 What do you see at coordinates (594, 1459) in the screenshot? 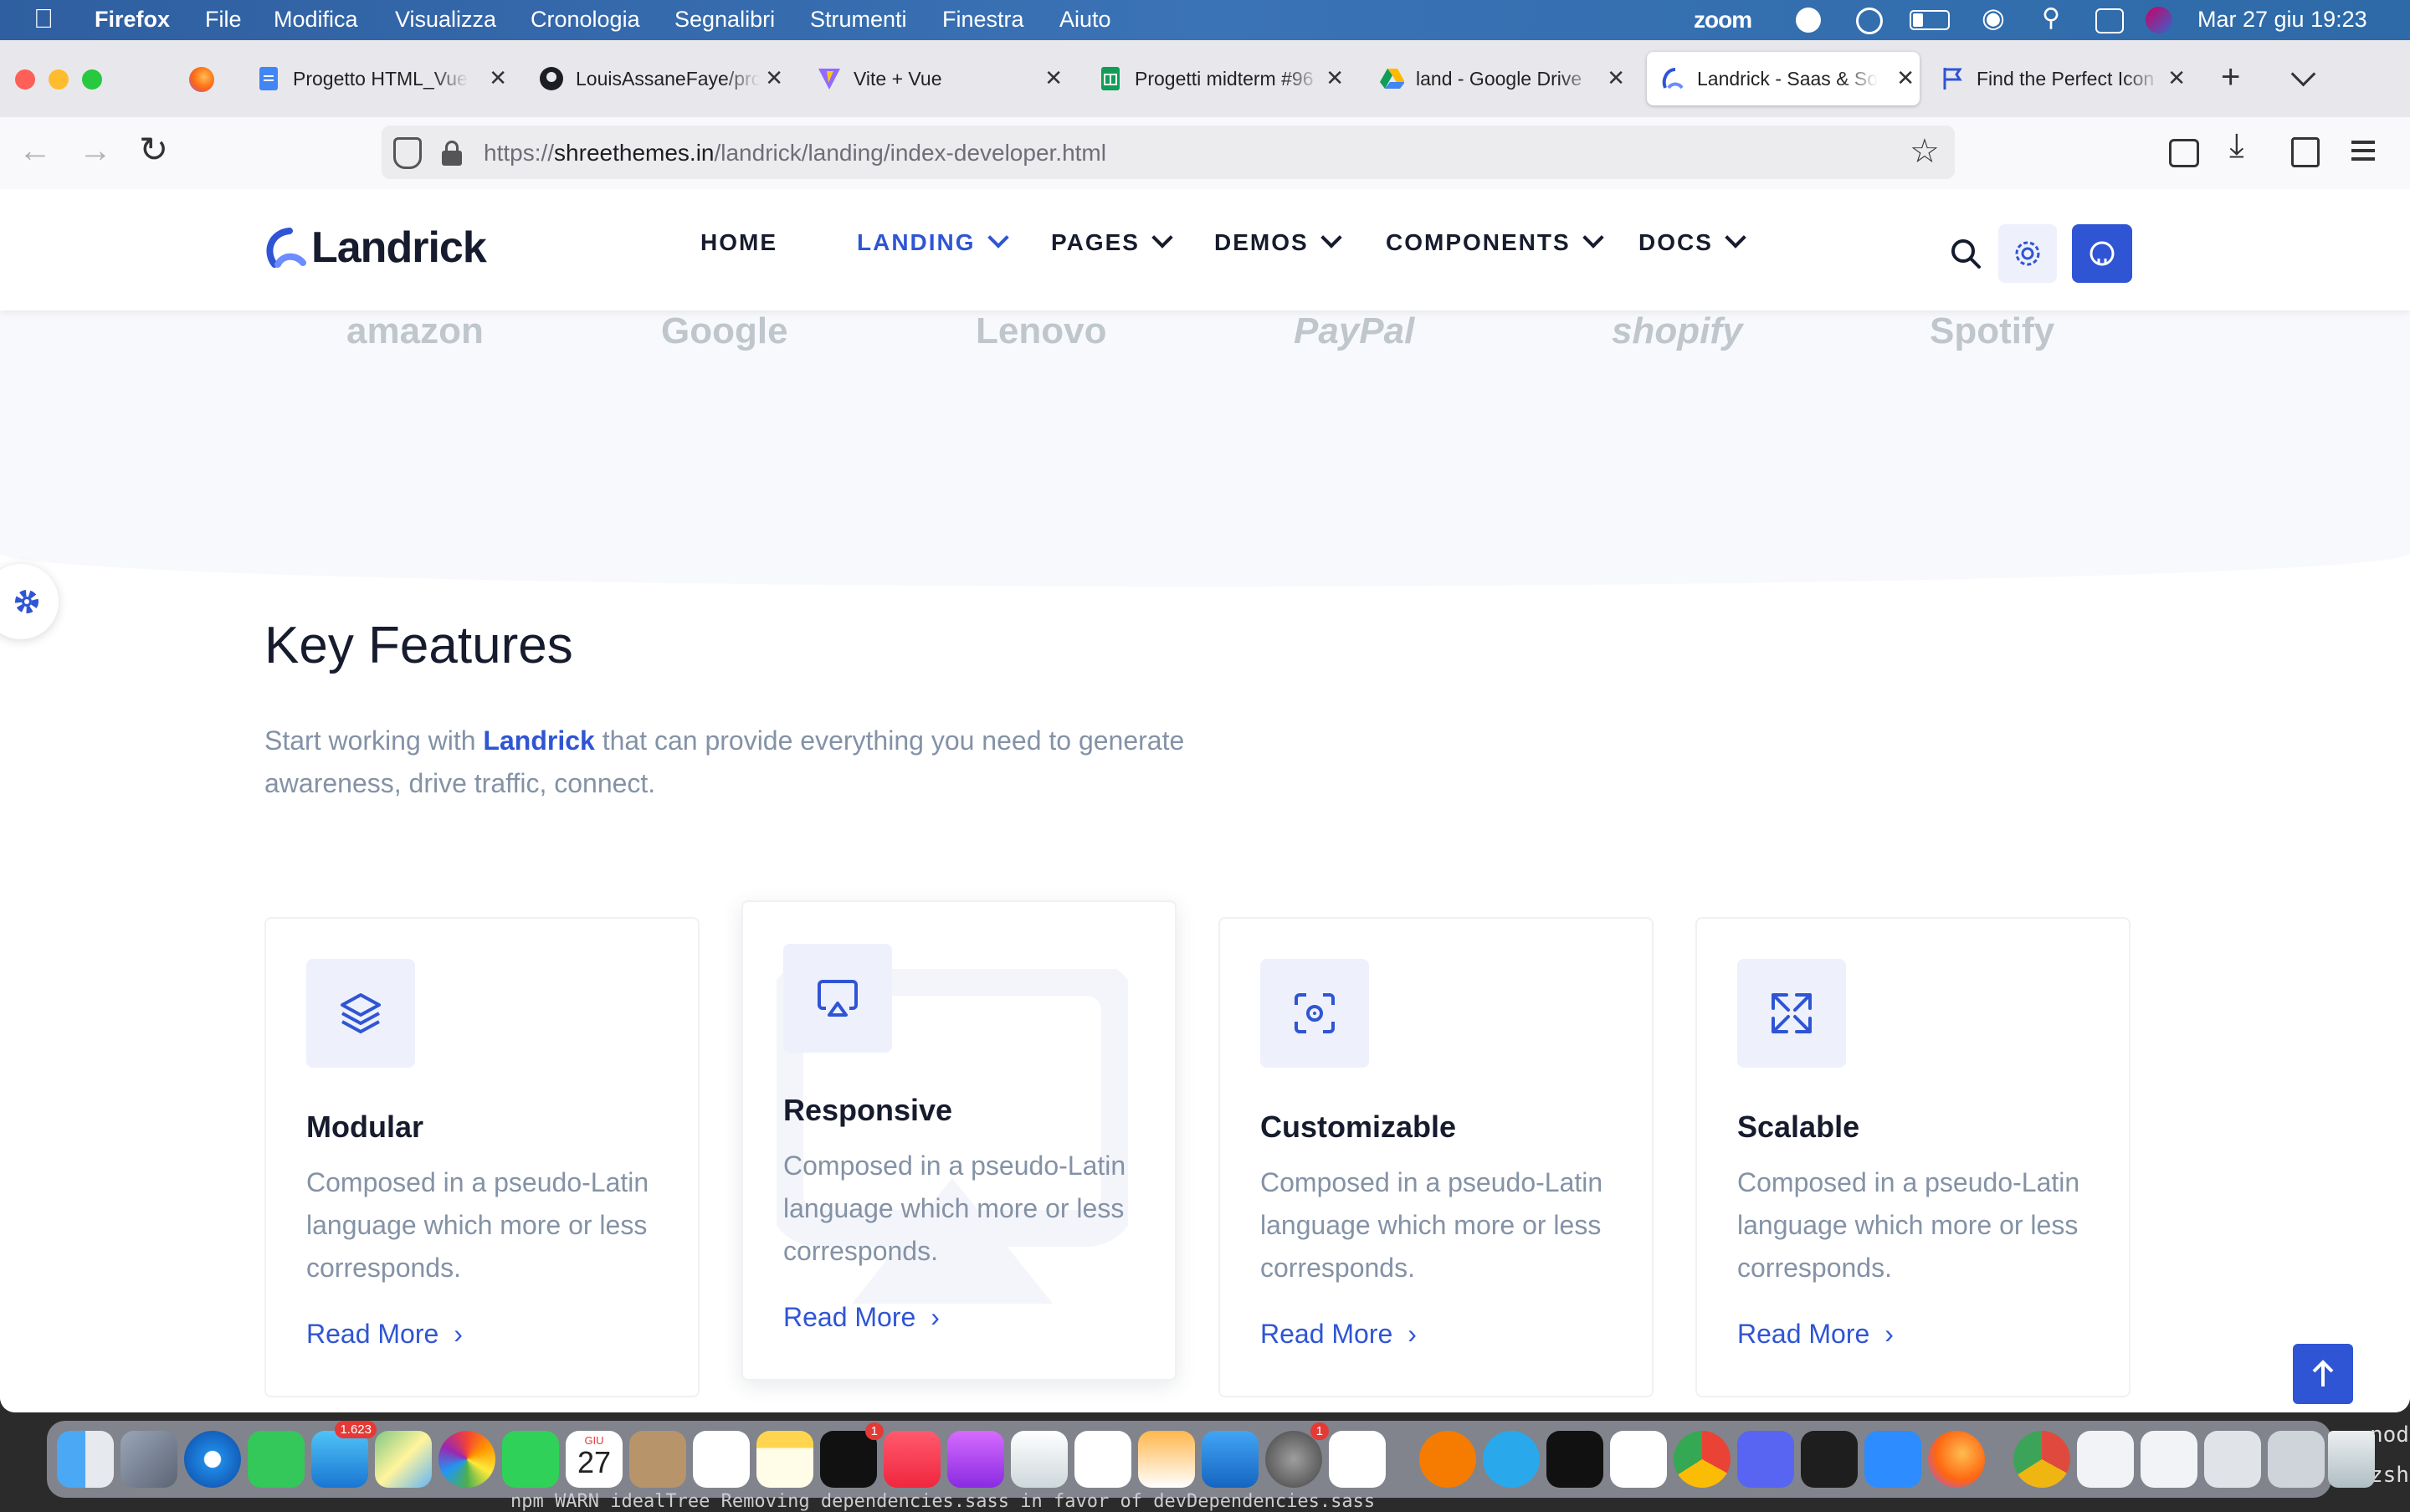
I see `calendar-icon: GIU 27` at bounding box center [594, 1459].